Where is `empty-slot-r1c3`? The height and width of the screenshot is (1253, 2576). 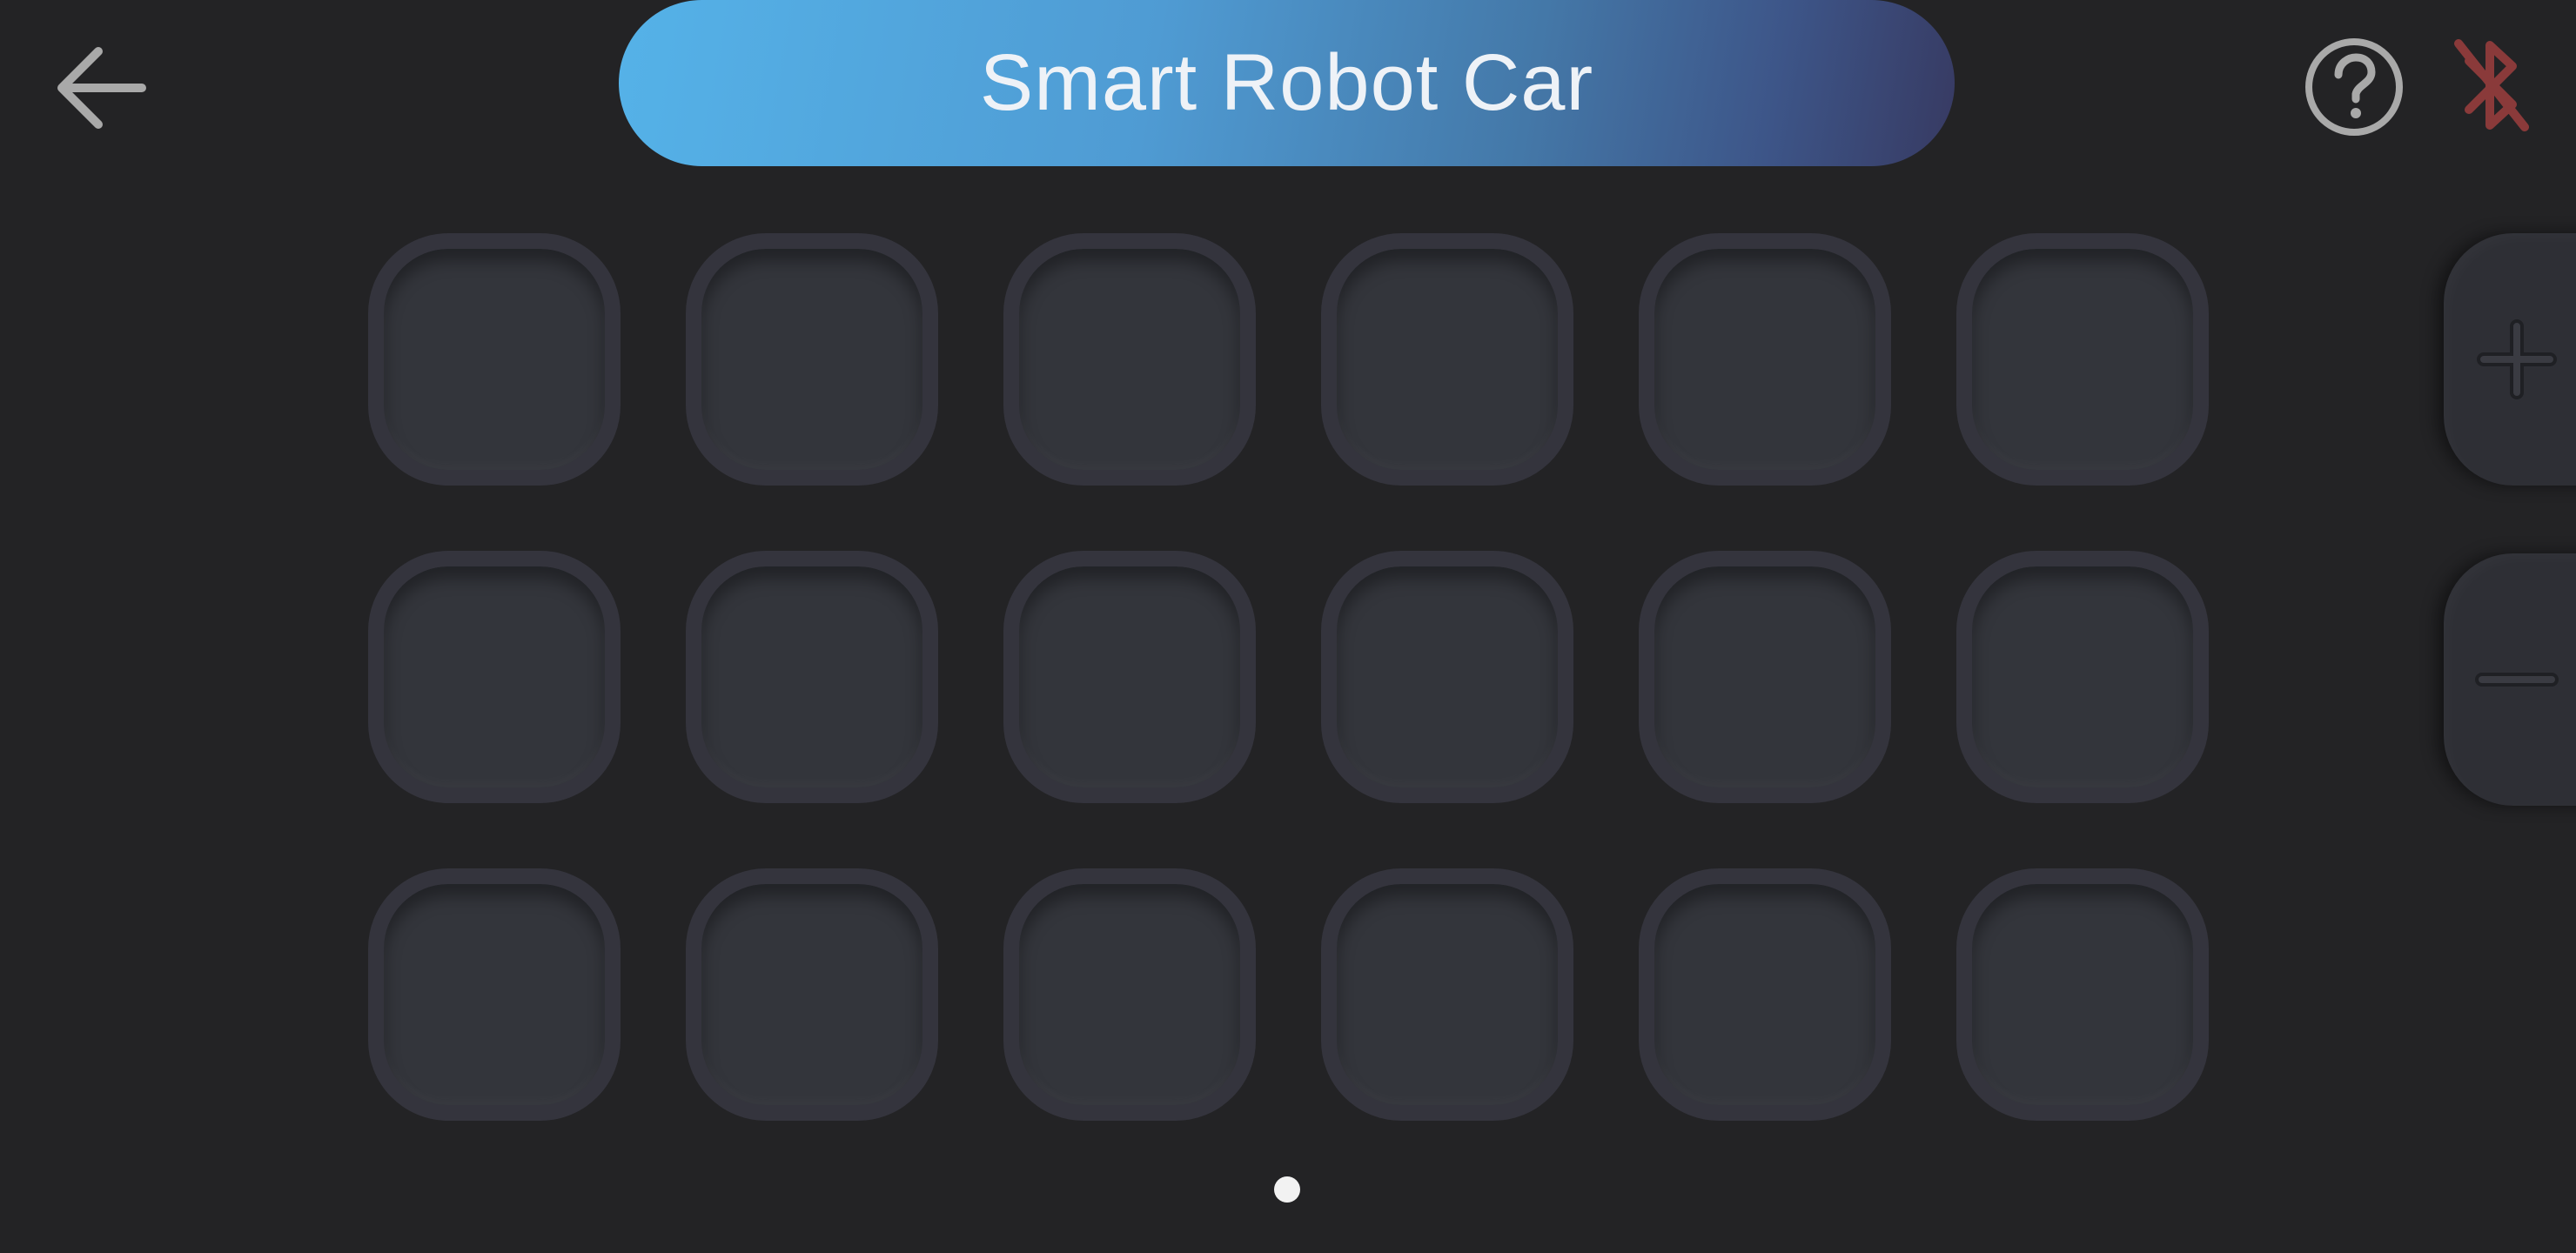
empty-slot-r1c3 is located at coordinates (1129, 359).